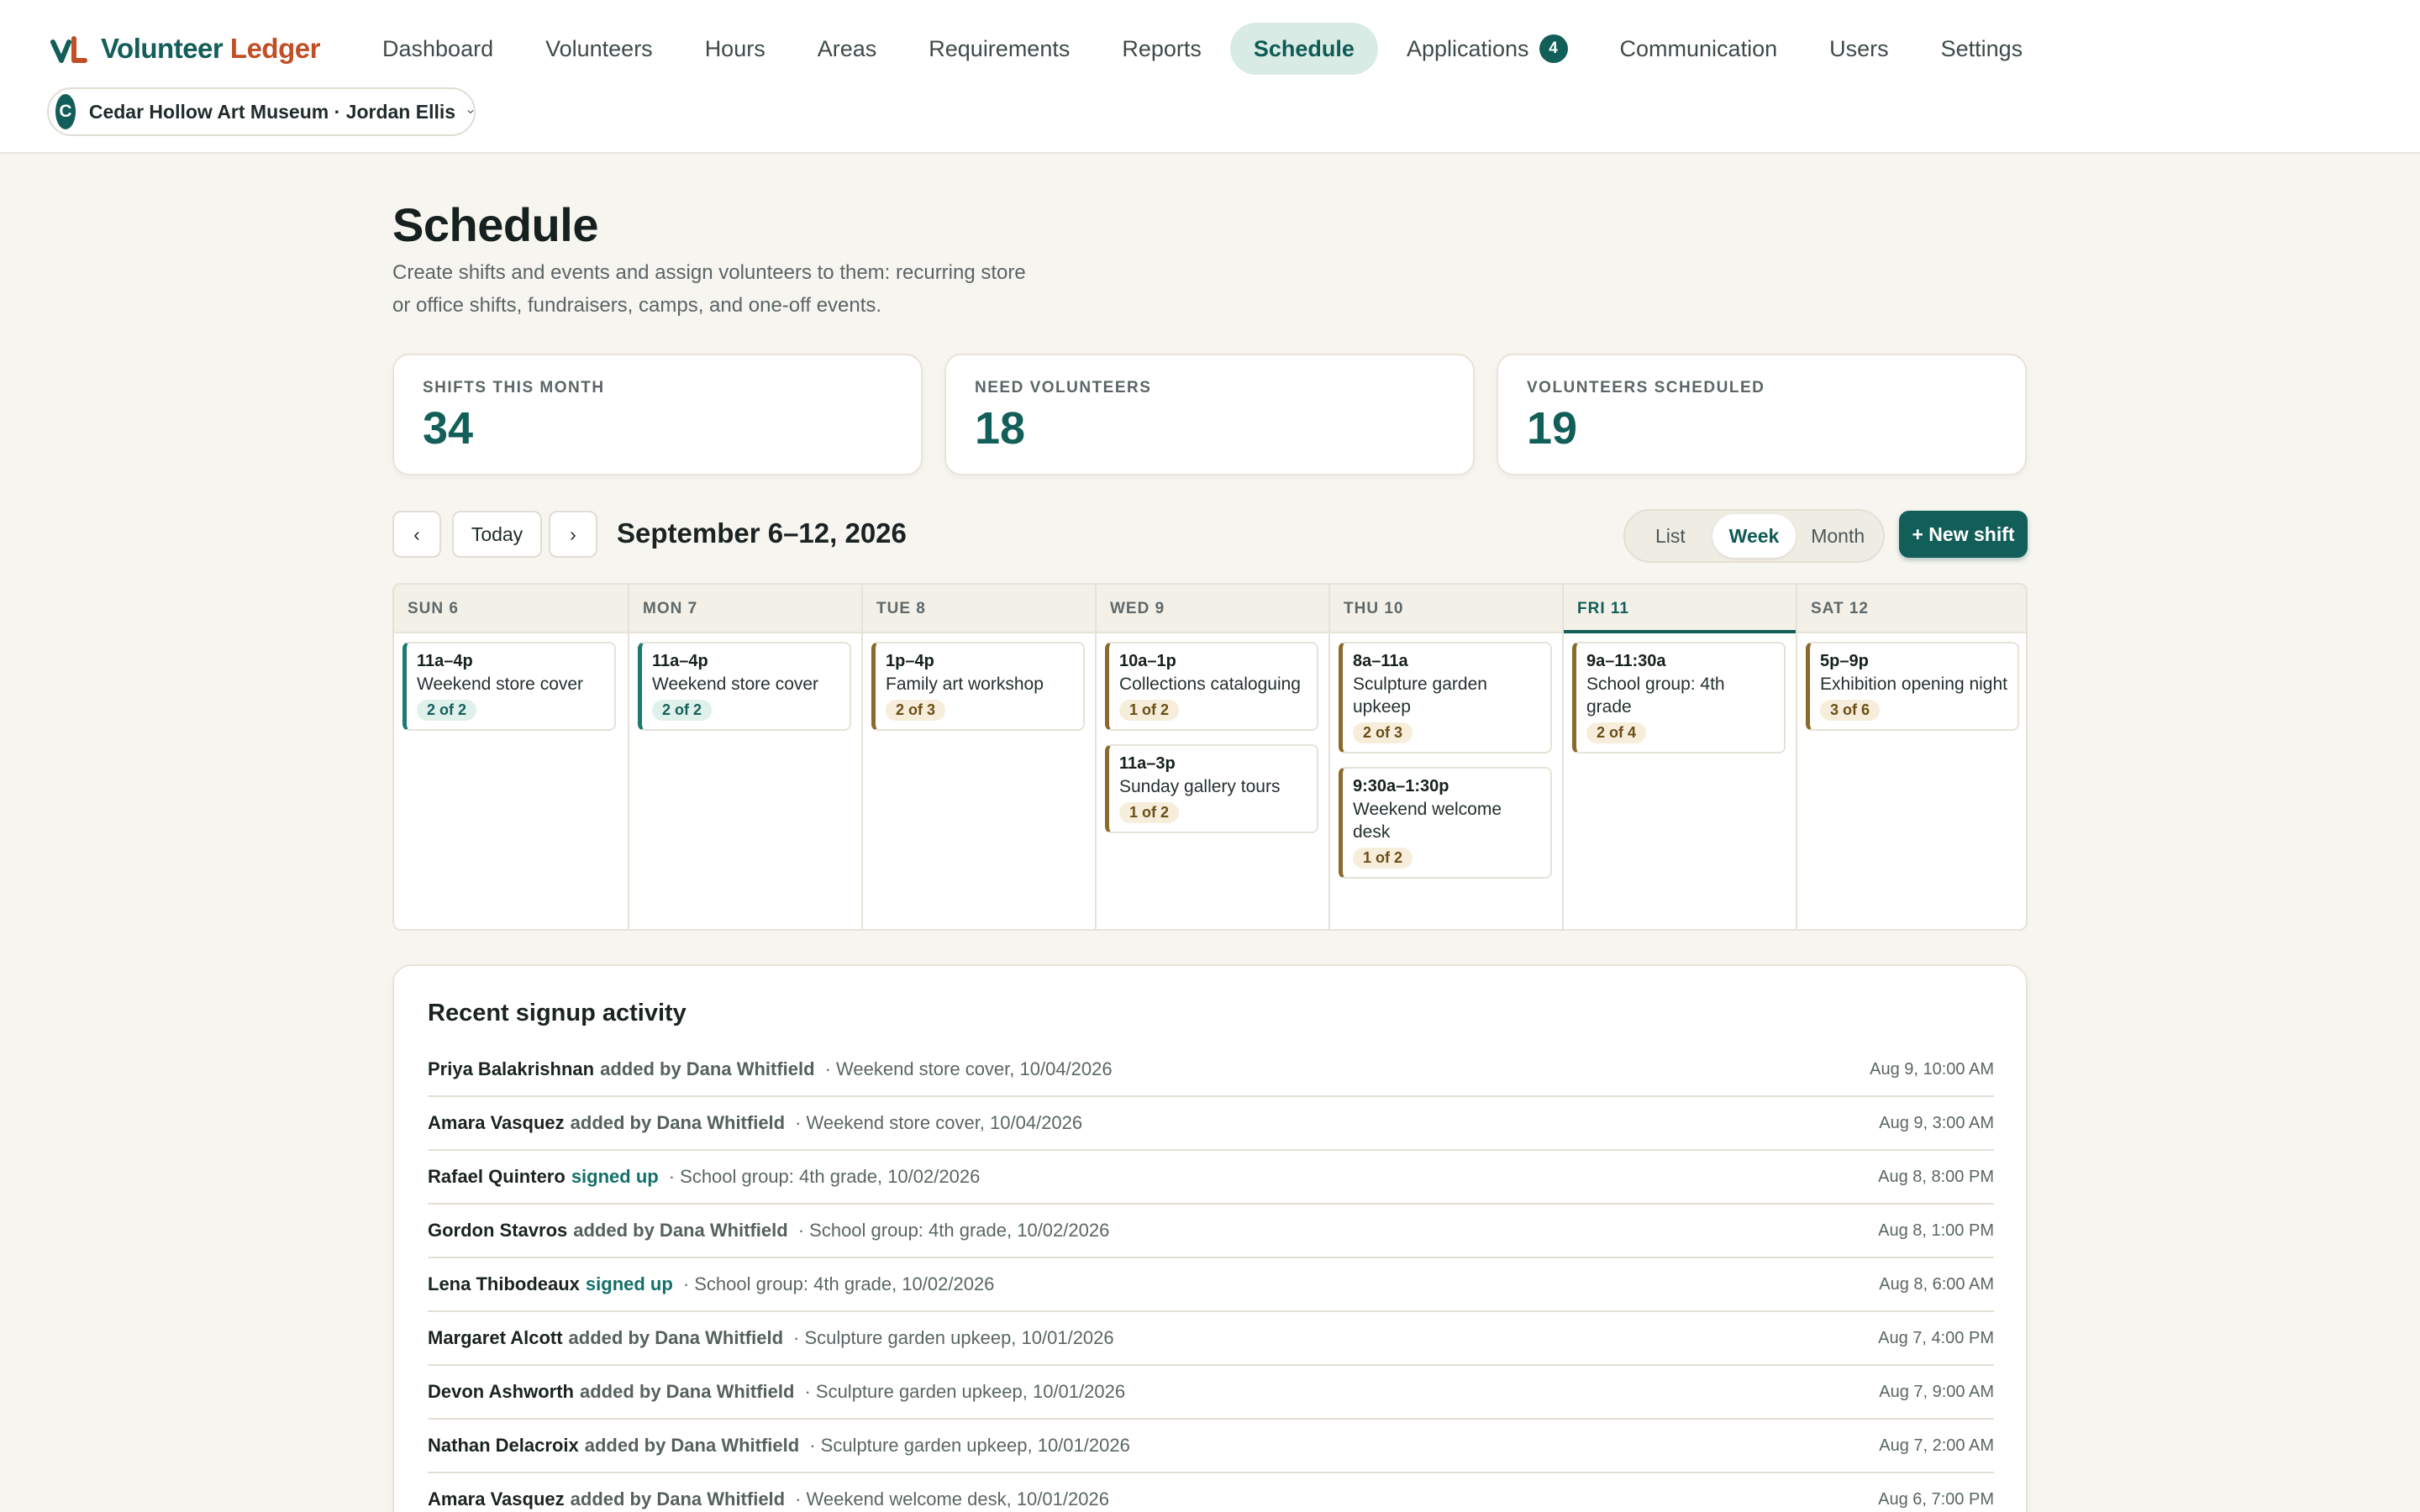  Describe the element at coordinates (1983, 49) in the screenshot. I see `nav-settings: Settings` at that location.